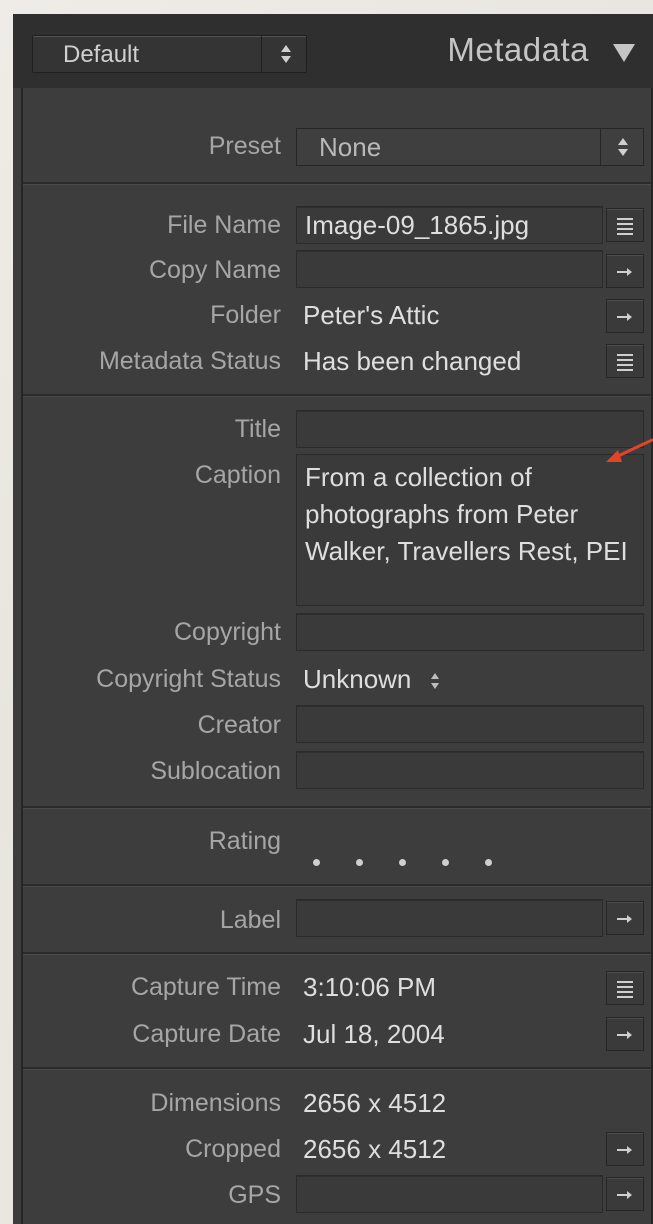  What do you see at coordinates (239, 725) in the screenshot?
I see `creator-label: Creator` at bounding box center [239, 725].